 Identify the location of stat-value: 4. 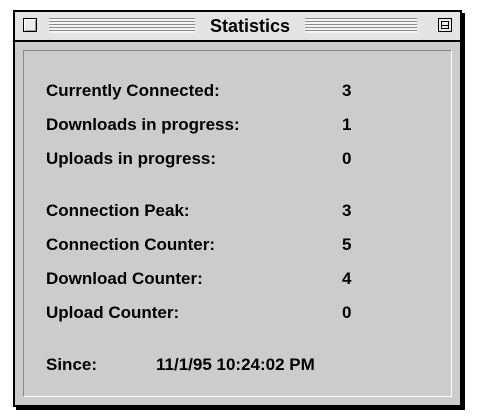
(347, 278).